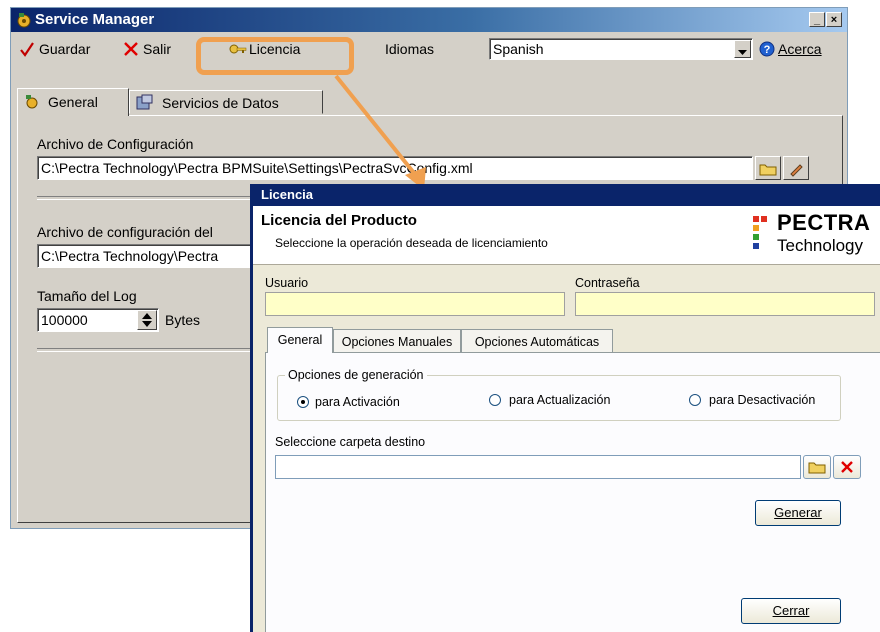 The image size is (880, 632). Describe the element at coordinates (339, 220) in the screenshot. I see `product-license-title: Licencia del Producto` at that location.